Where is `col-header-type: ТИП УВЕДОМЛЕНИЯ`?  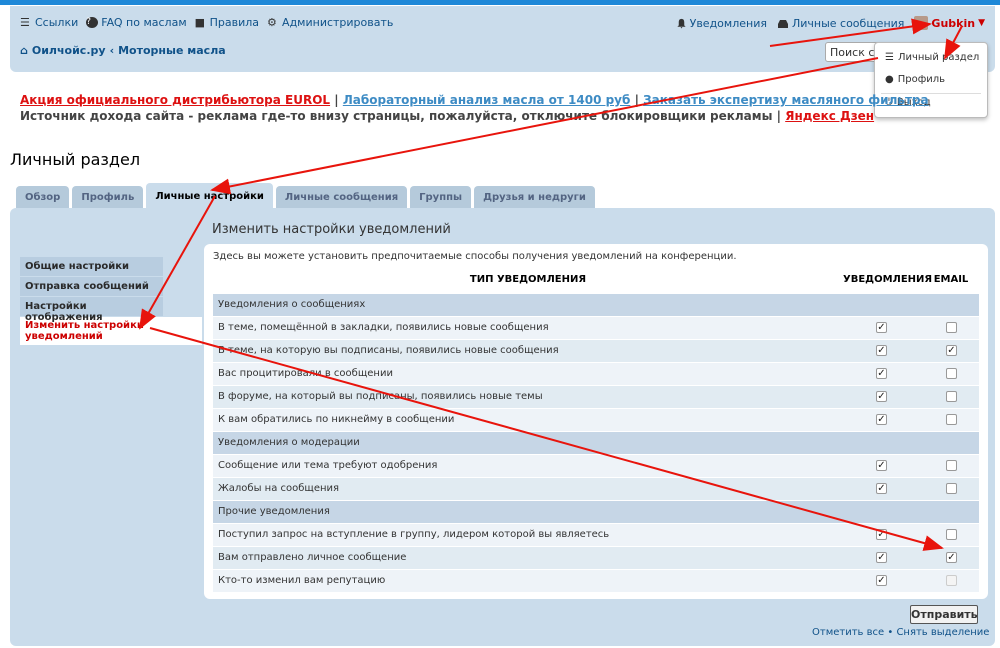 col-header-type: ТИП УВЕДОМЛЕНИЯ is located at coordinates (528, 279).